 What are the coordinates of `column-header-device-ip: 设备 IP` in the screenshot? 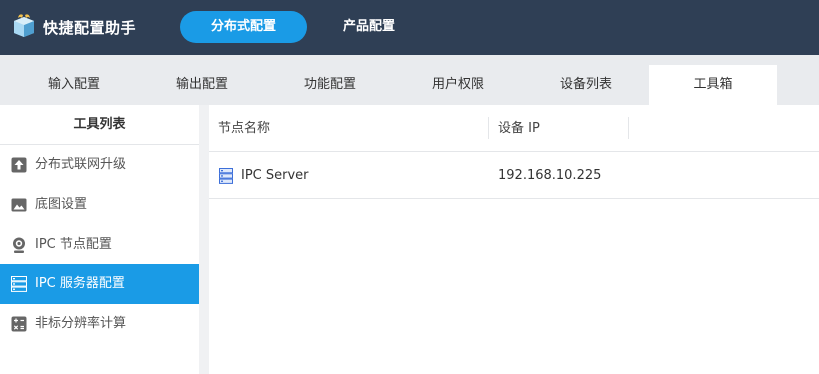 It's located at (519, 128).